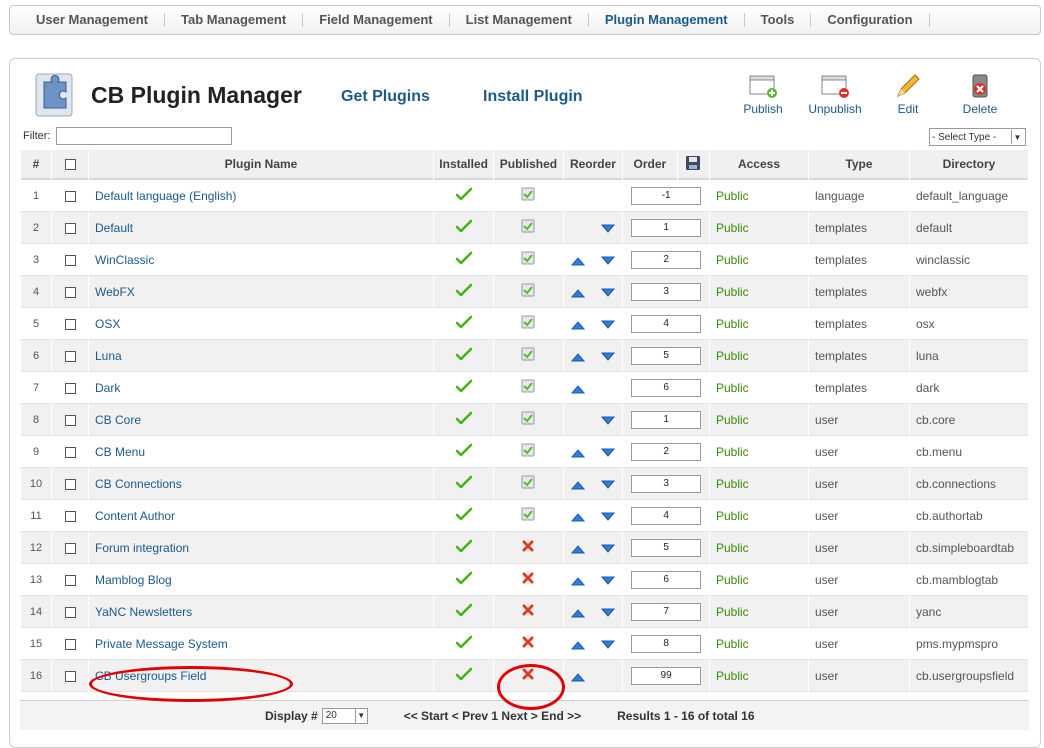 The image size is (1044, 748). I want to click on plugin-name-link: OSX, so click(261, 324).